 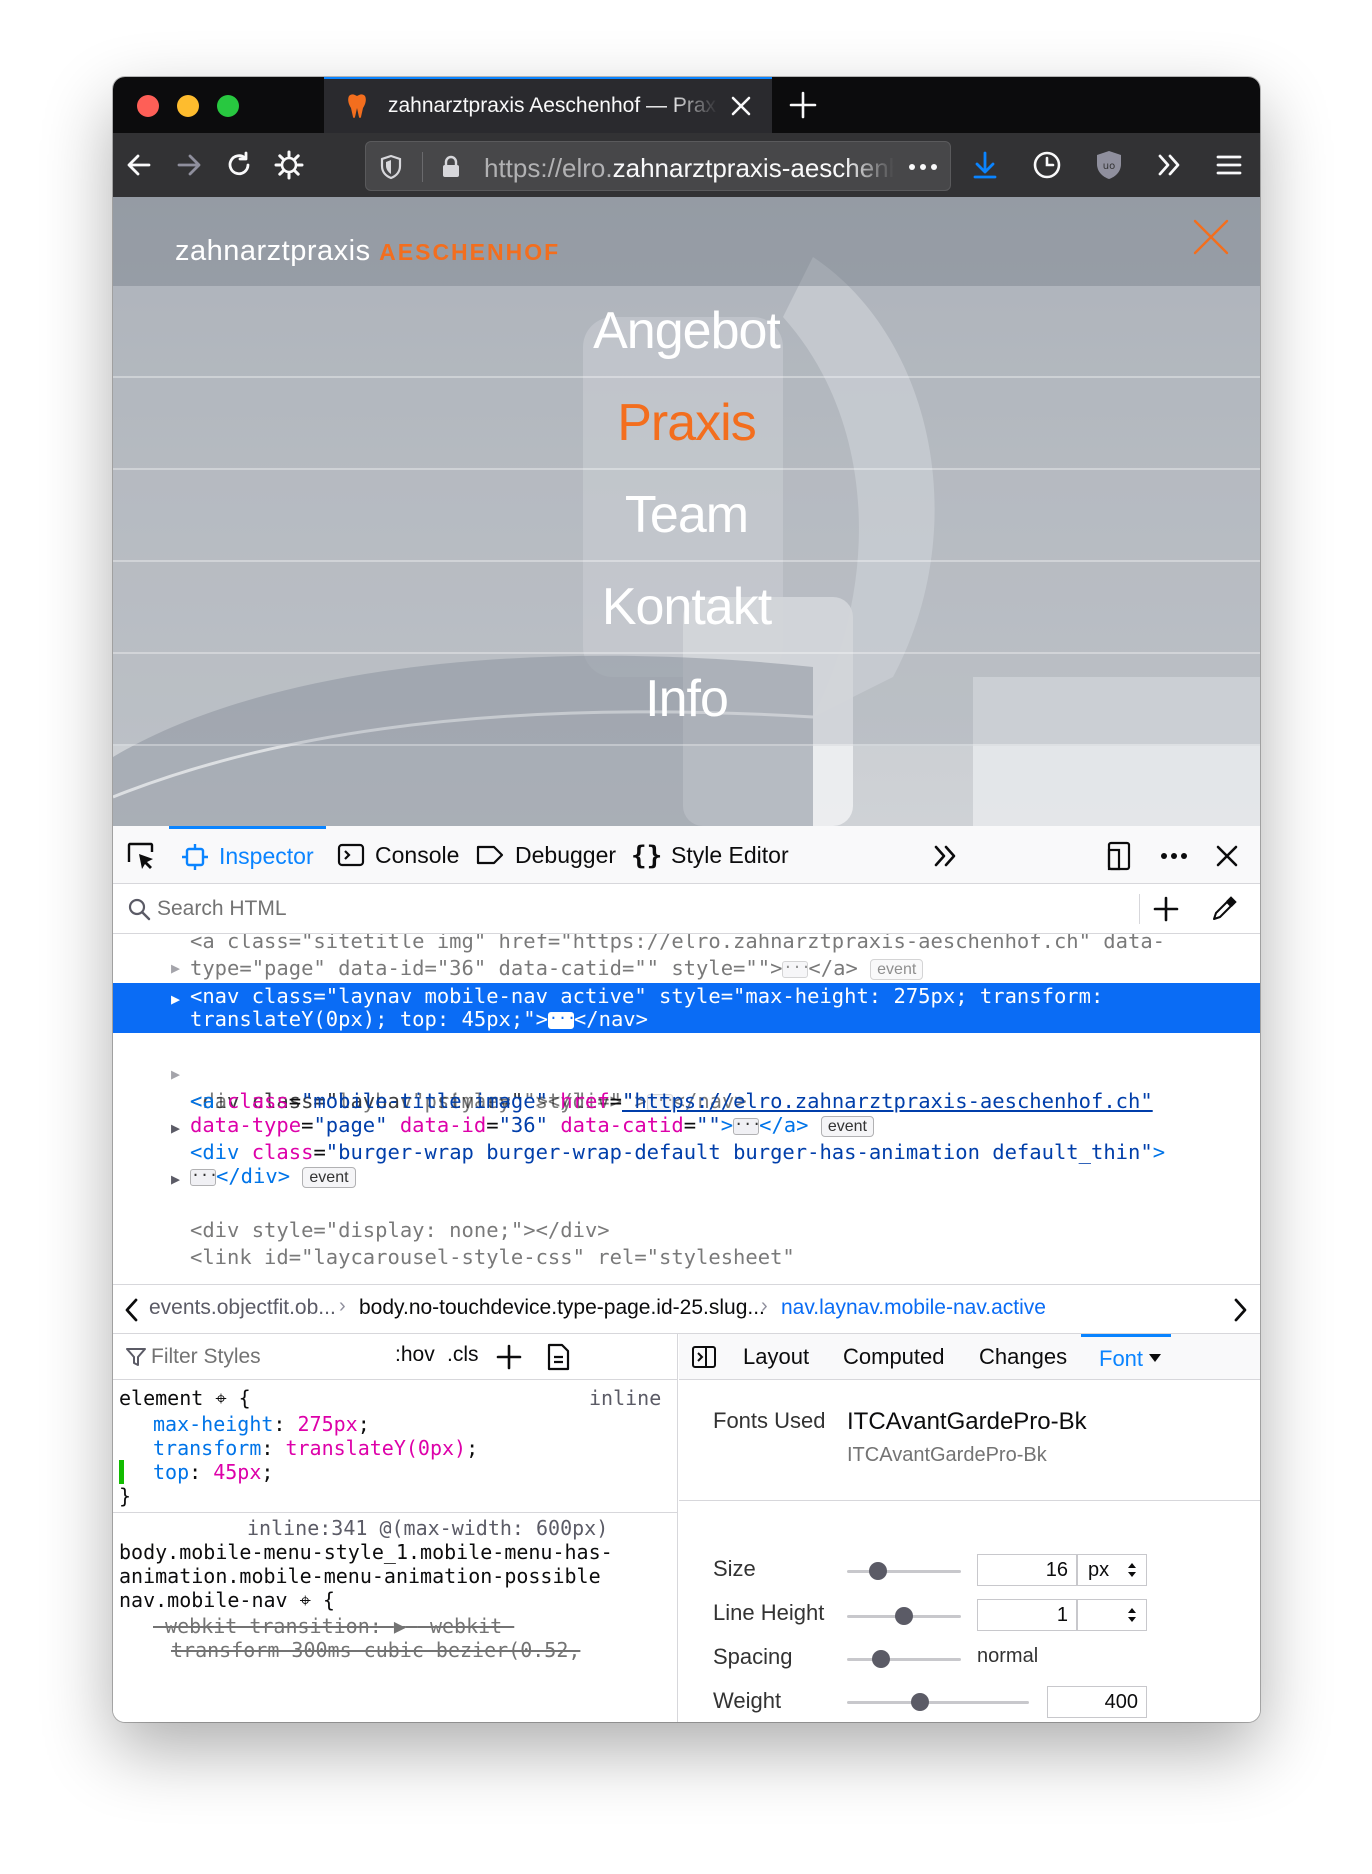 What do you see at coordinates (803, 105) in the screenshot?
I see `new-tab-icon` at bounding box center [803, 105].